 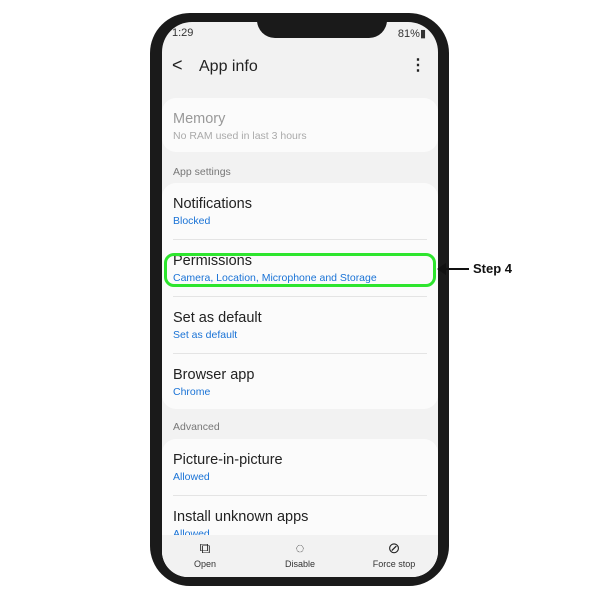 I want to click on stop-circle-icon: ⊘, so click(x=394, y=548).